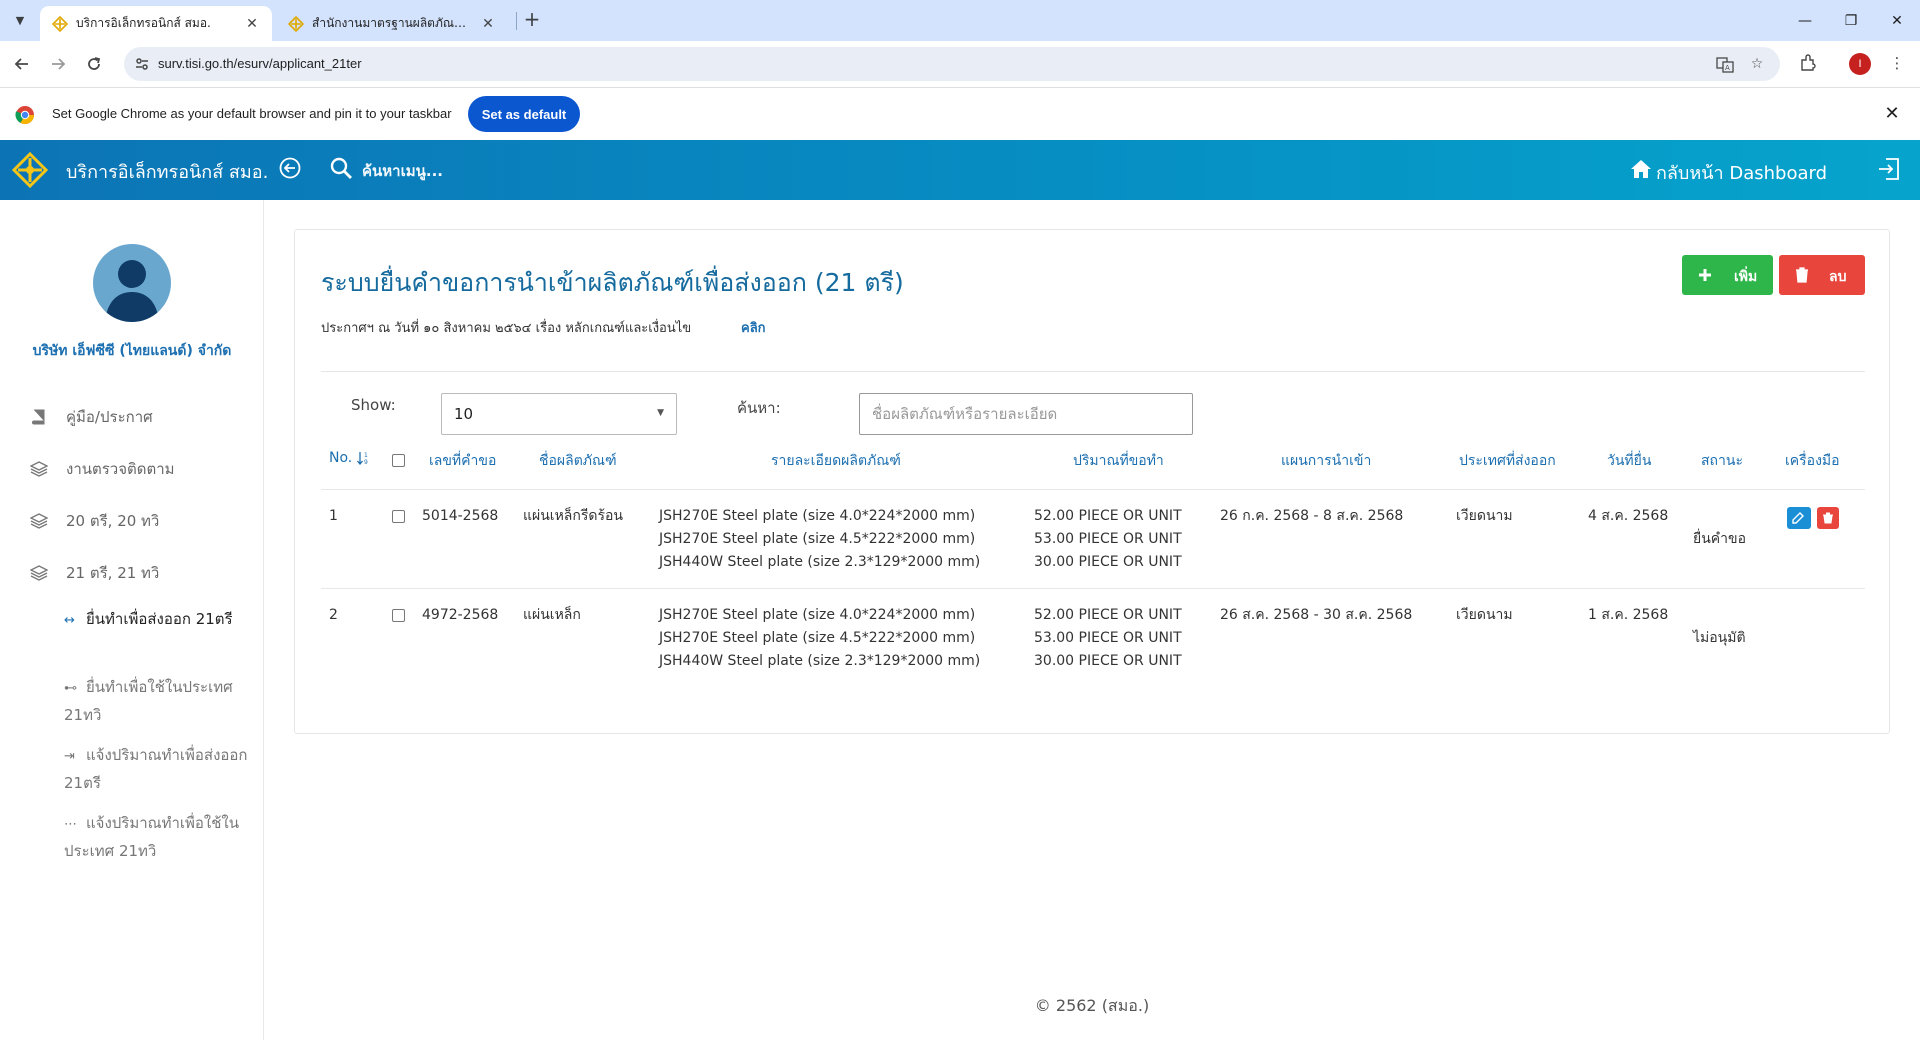 The image size is (1920, 1040). I want to click on cell-qty: 30.00 PIECE OR UNIT, so click(1108, 661).